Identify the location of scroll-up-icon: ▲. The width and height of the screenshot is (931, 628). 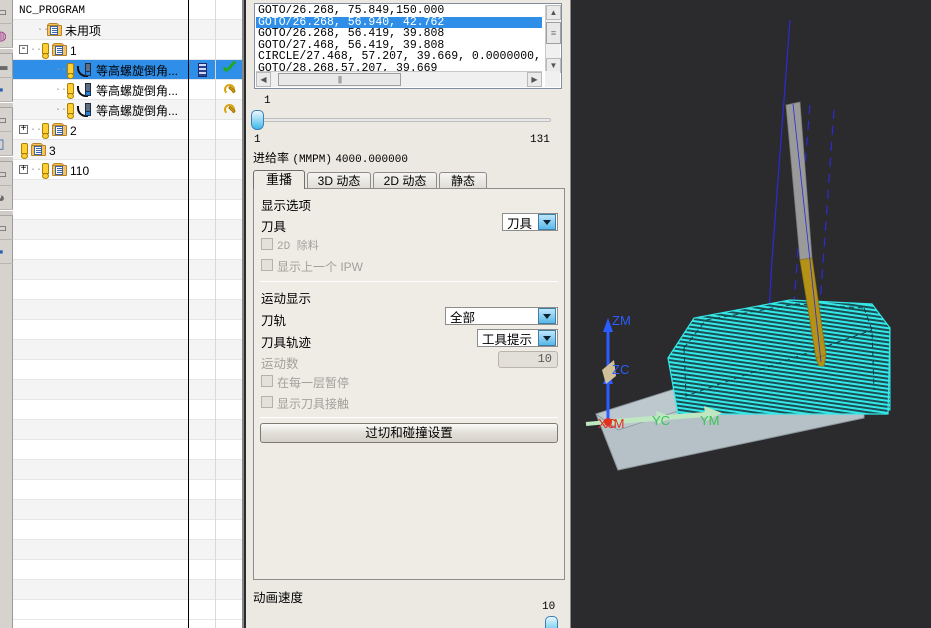
(553, 12).